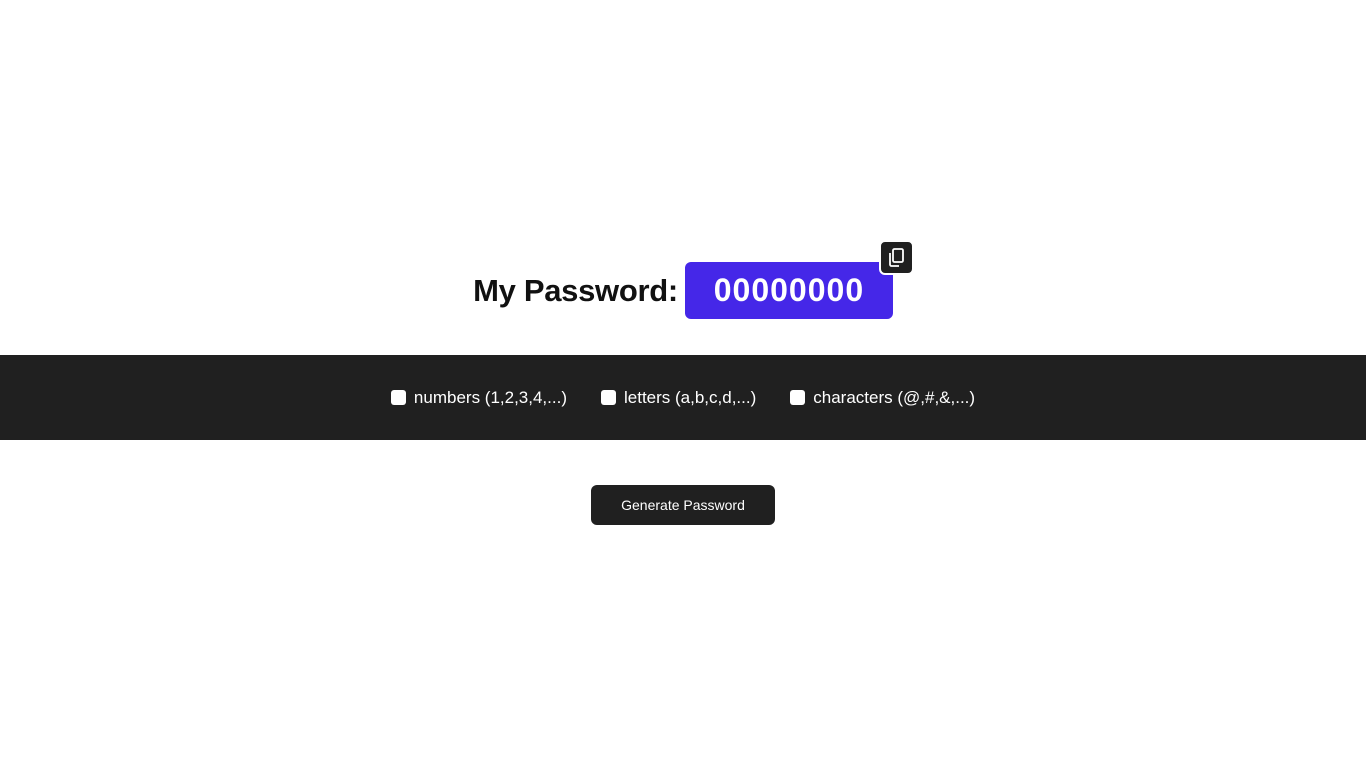 Image resolution: width=1366 pixels, height=766 pixels. I want to click on option-letters: letters (a,b,c,d,...), so click(678, 398).